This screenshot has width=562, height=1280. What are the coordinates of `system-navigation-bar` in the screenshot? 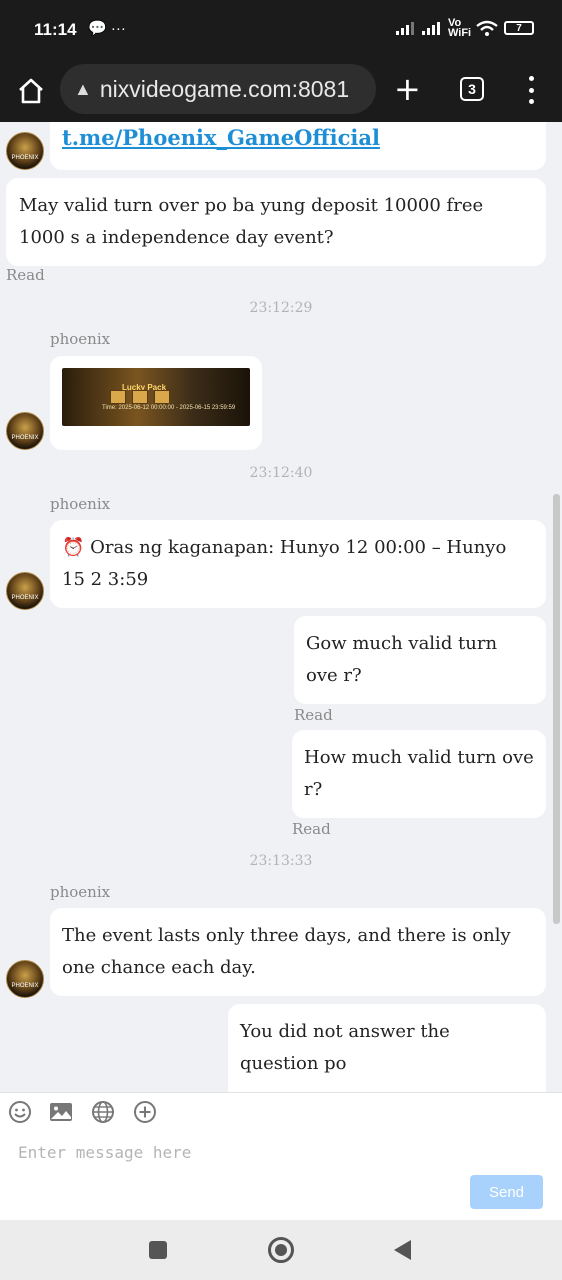 It's located at (281, 1250).